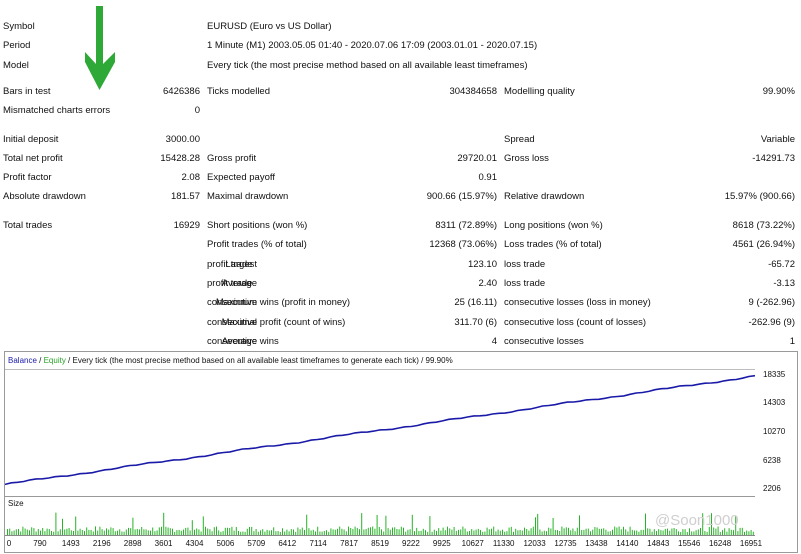 Image resolution: width=801 pixels, height=554 pixels. I want to click on watermark: @Soon1000, so click(697, 520).